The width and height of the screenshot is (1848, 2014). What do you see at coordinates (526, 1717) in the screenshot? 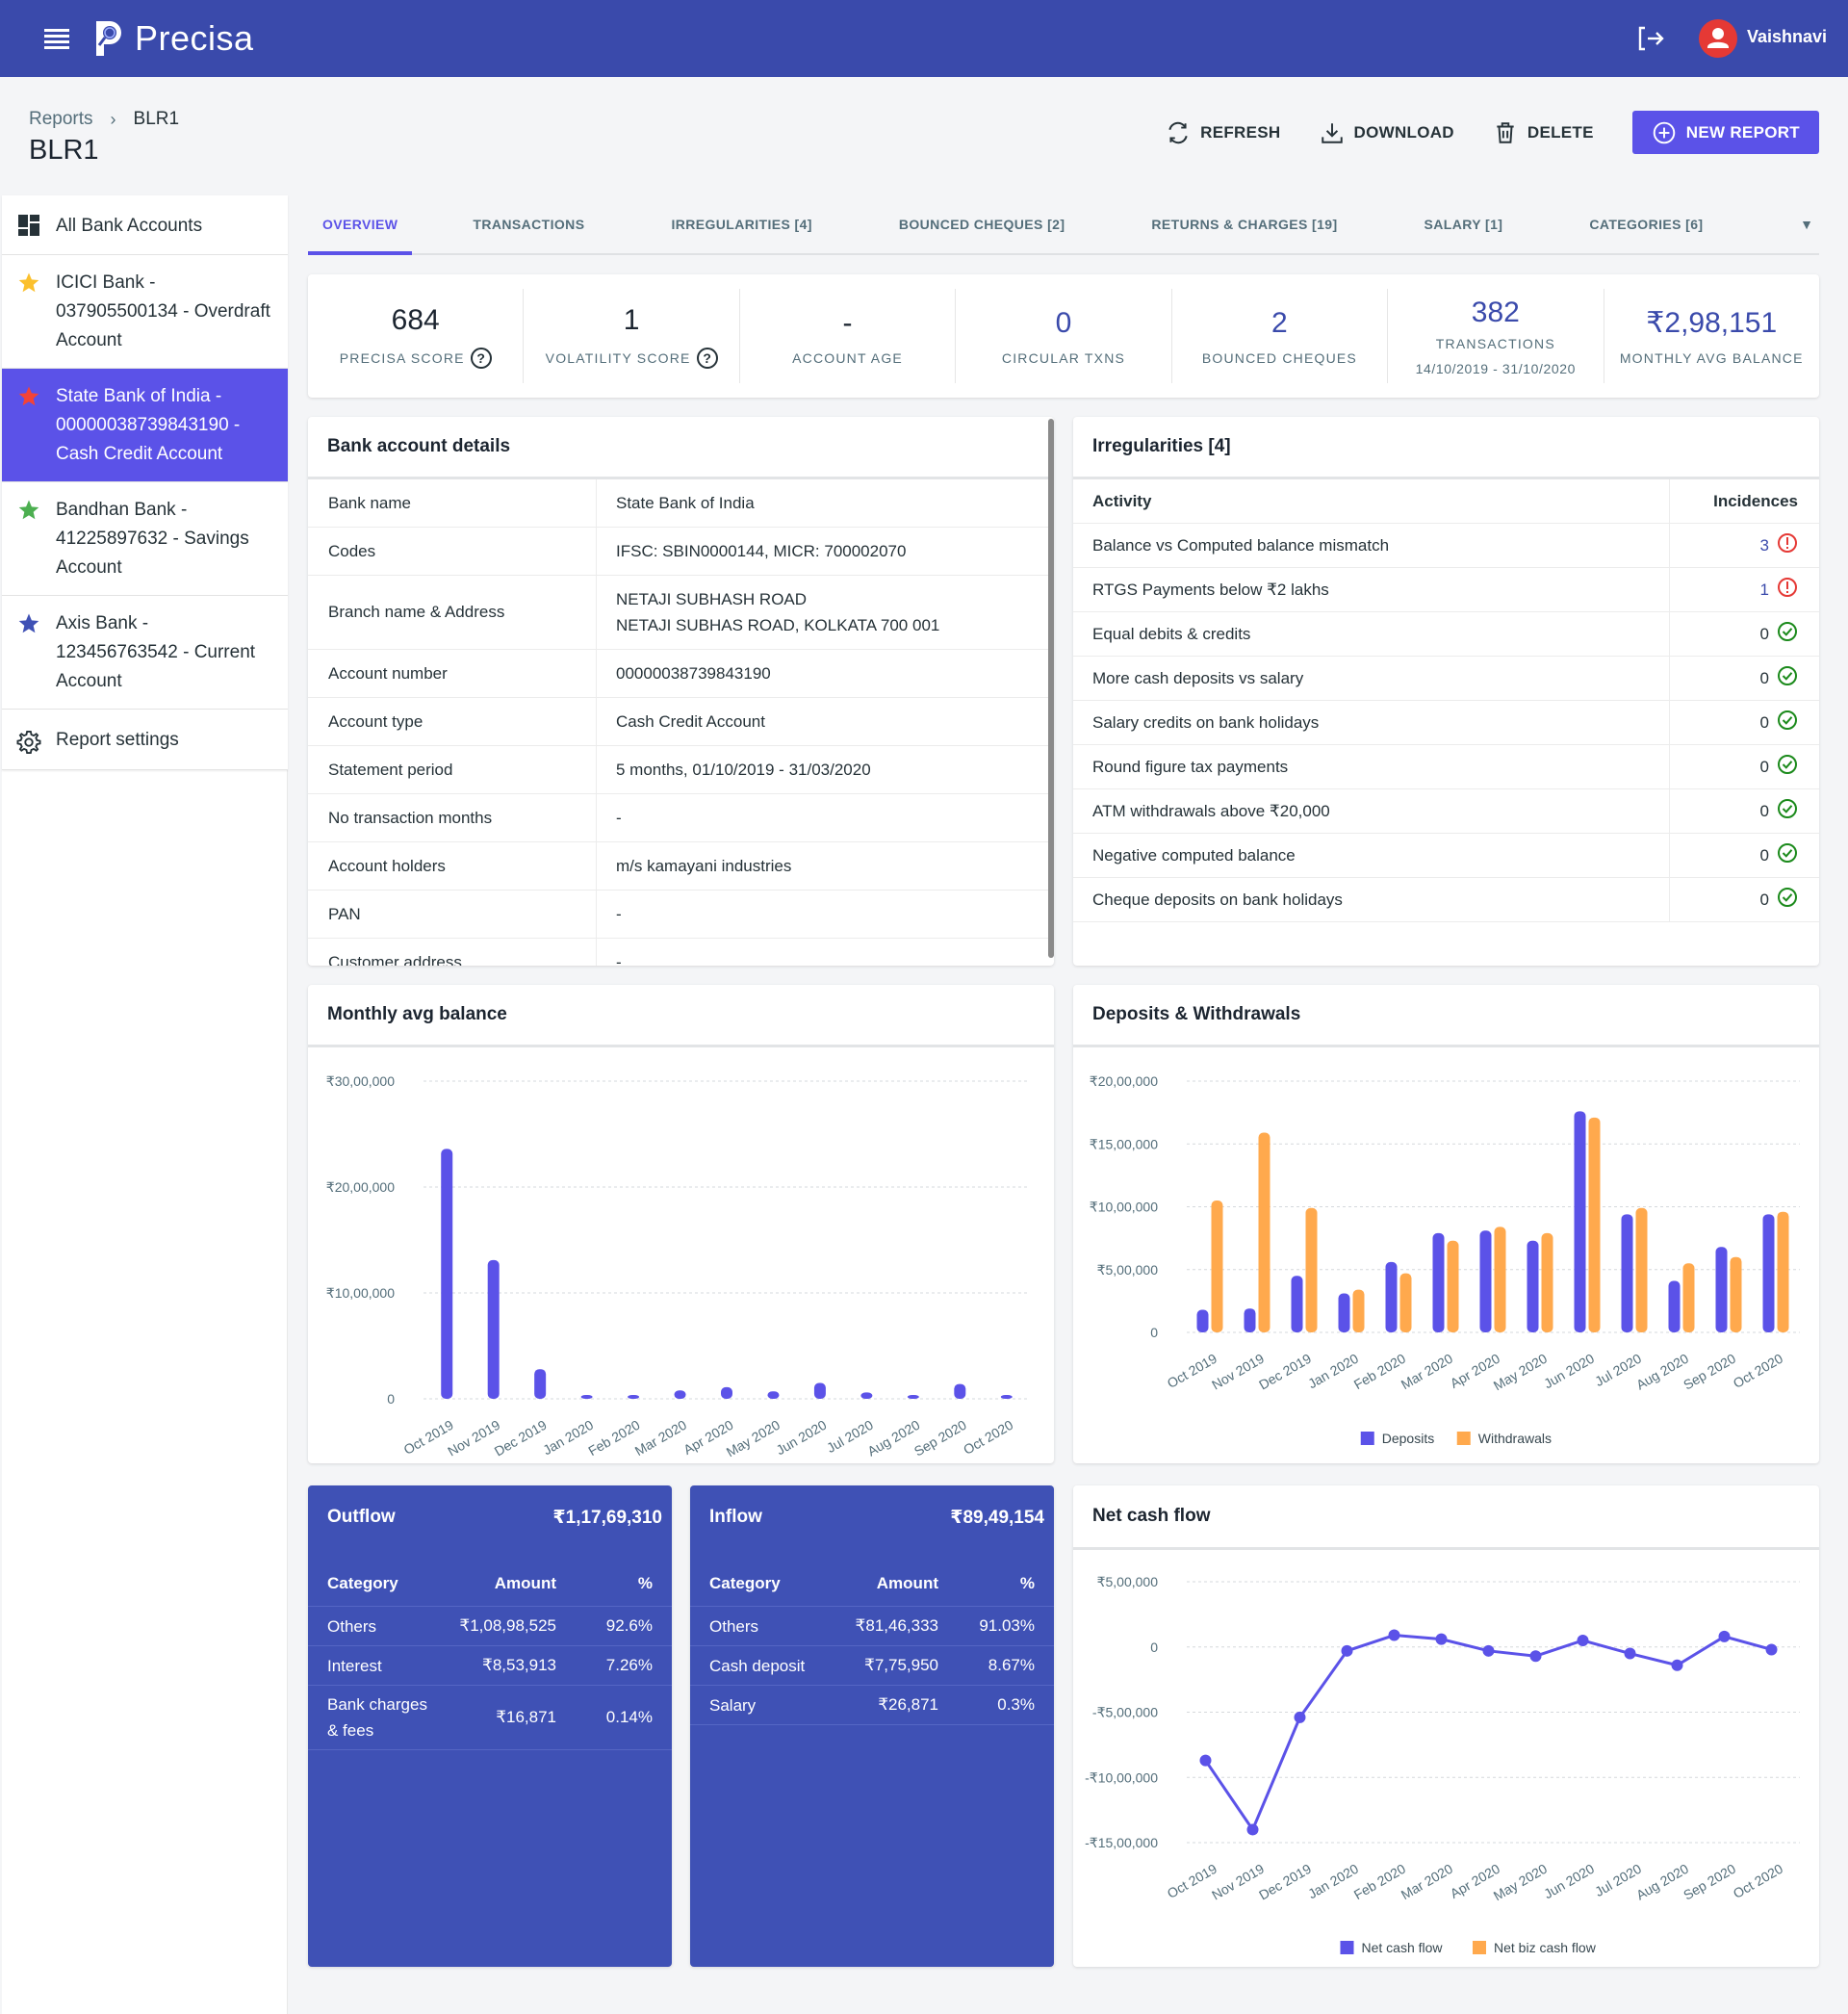
I see `flow-amount: ₹16,871` at bounding box center [526, 1717].